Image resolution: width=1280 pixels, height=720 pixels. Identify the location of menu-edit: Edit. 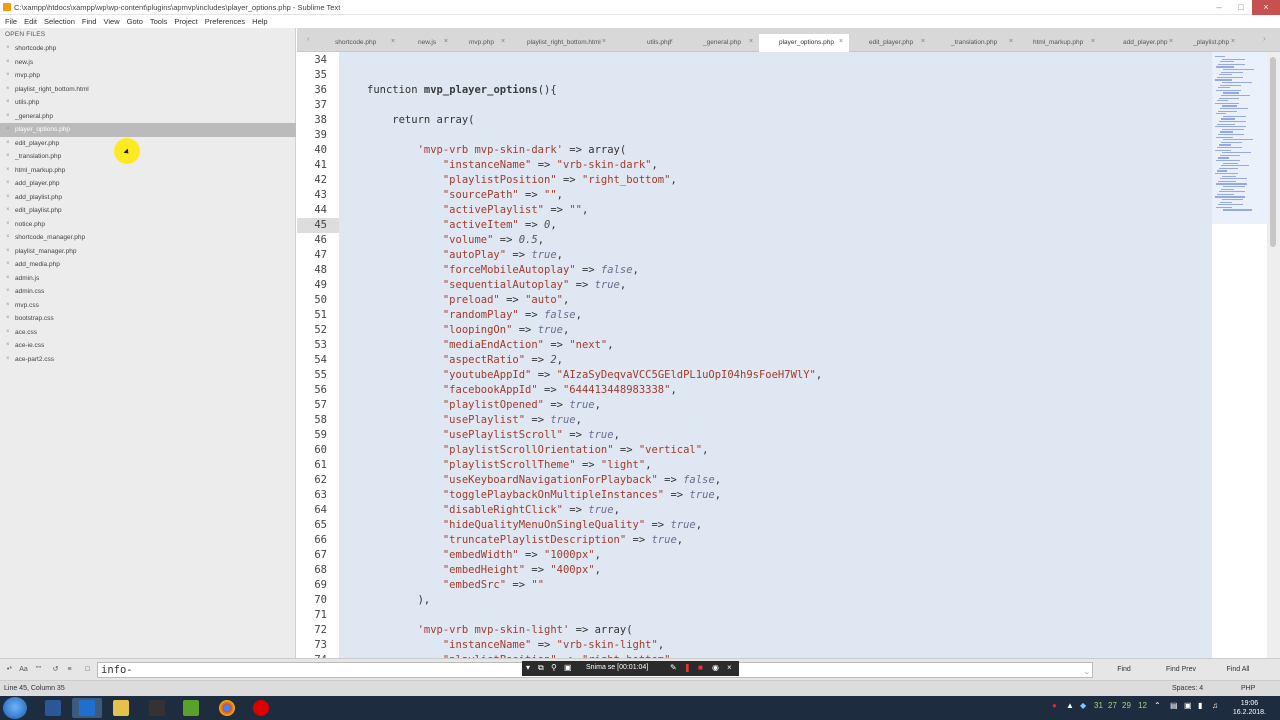
(32, 21).